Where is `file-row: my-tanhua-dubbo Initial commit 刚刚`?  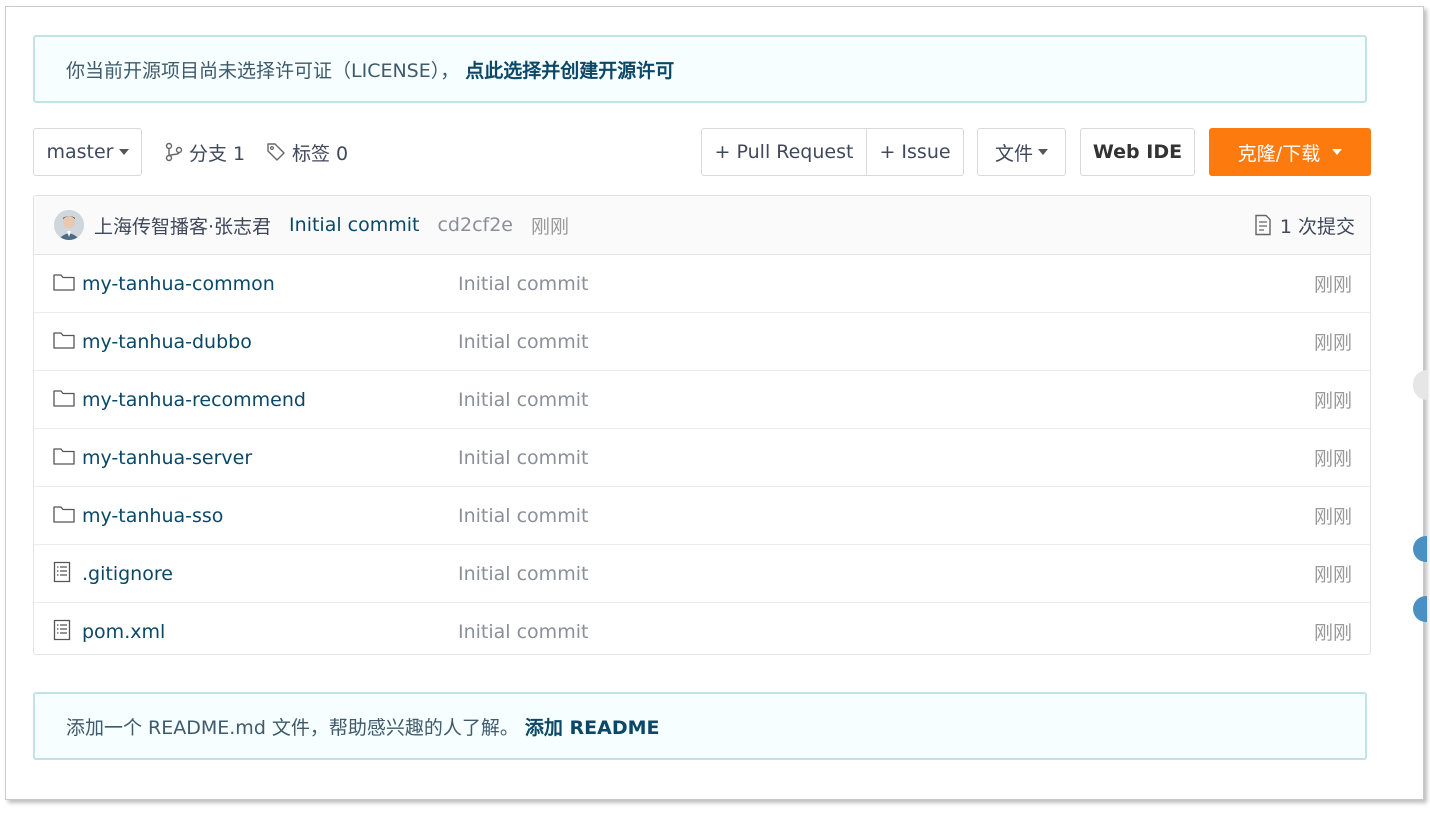 file-row: my-tanhua-dubbo Initial commit 刚刚 is located at coordinates (702, 342).